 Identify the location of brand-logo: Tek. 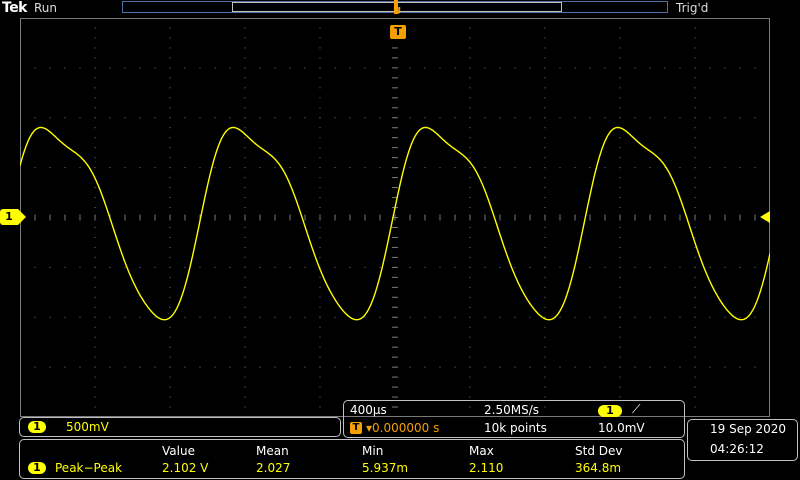
(15, 8).